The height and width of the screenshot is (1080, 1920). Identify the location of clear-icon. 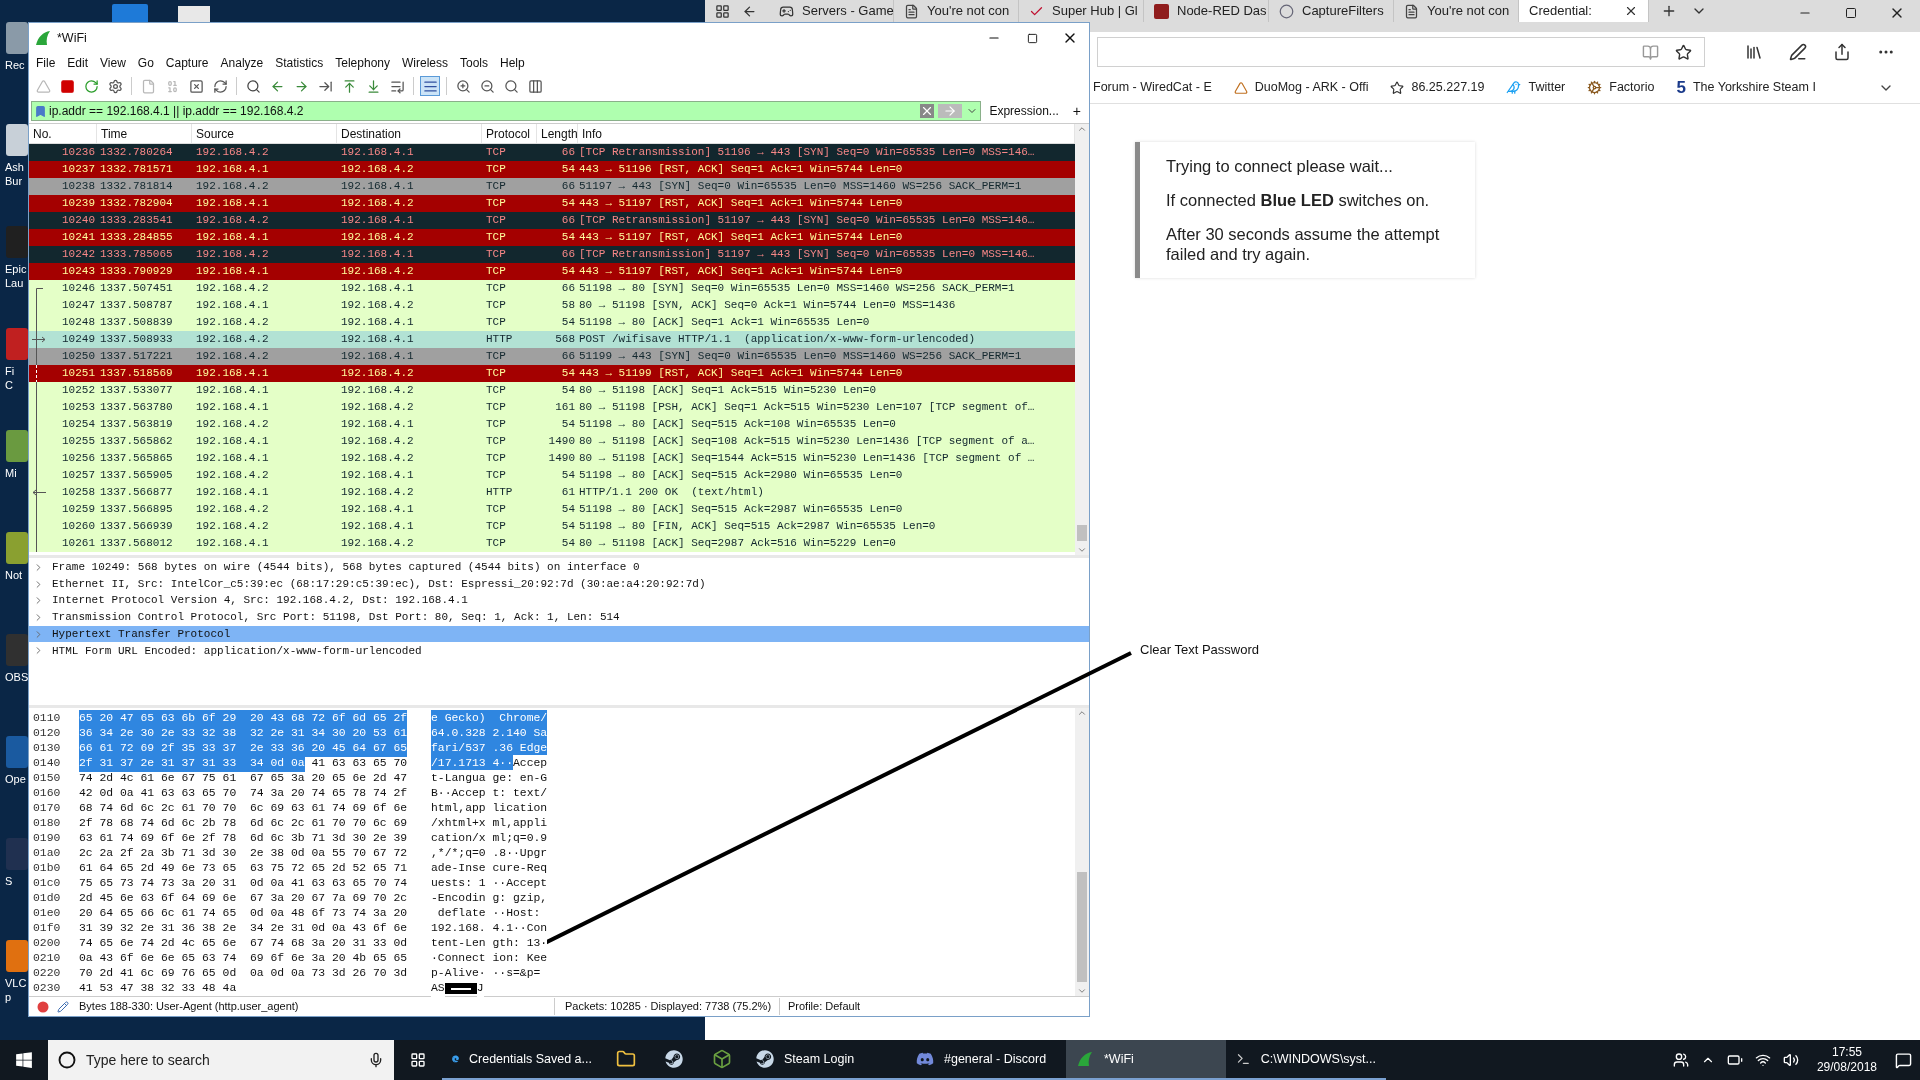
(927, 111).